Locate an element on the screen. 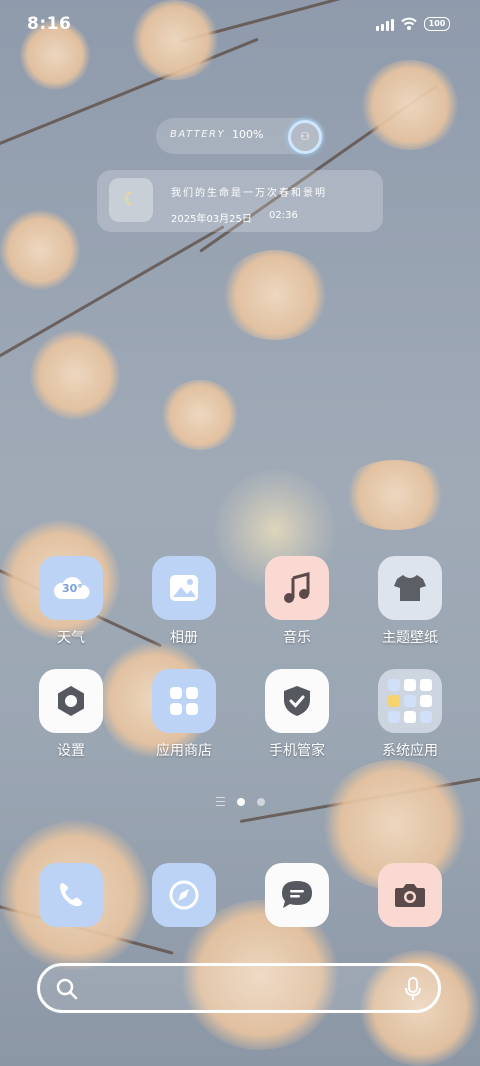  app-label: 设置 is located at coordinates (71, 751).